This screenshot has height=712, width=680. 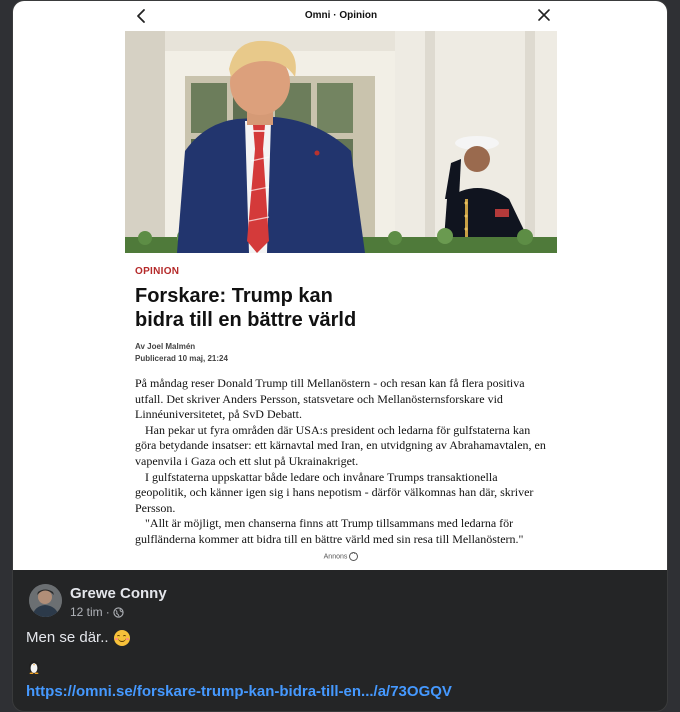 I want to click on header-title: Omni · Opinion, so click(x=341, y=15).